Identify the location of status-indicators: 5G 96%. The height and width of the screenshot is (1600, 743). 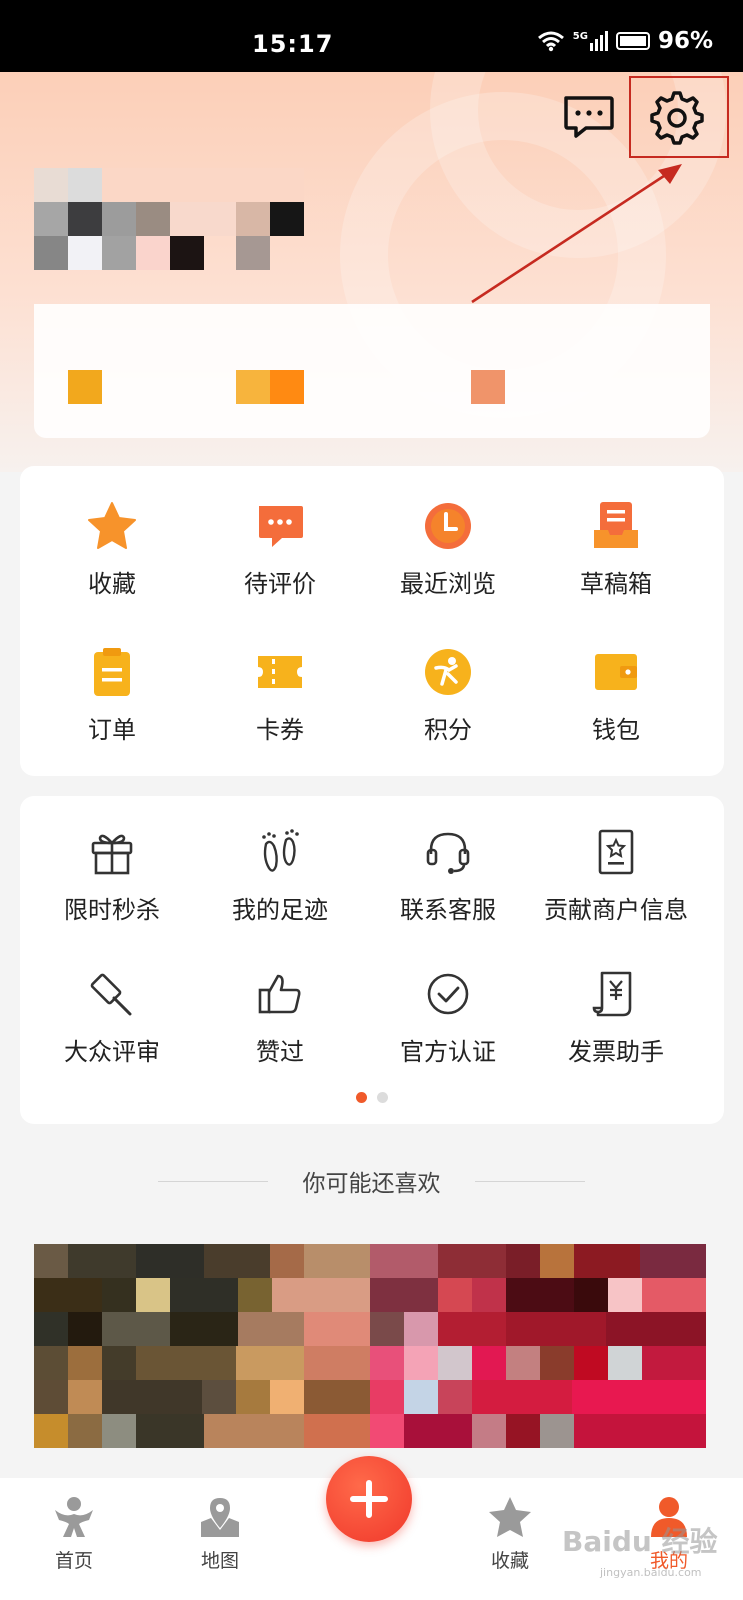
(625, 41).